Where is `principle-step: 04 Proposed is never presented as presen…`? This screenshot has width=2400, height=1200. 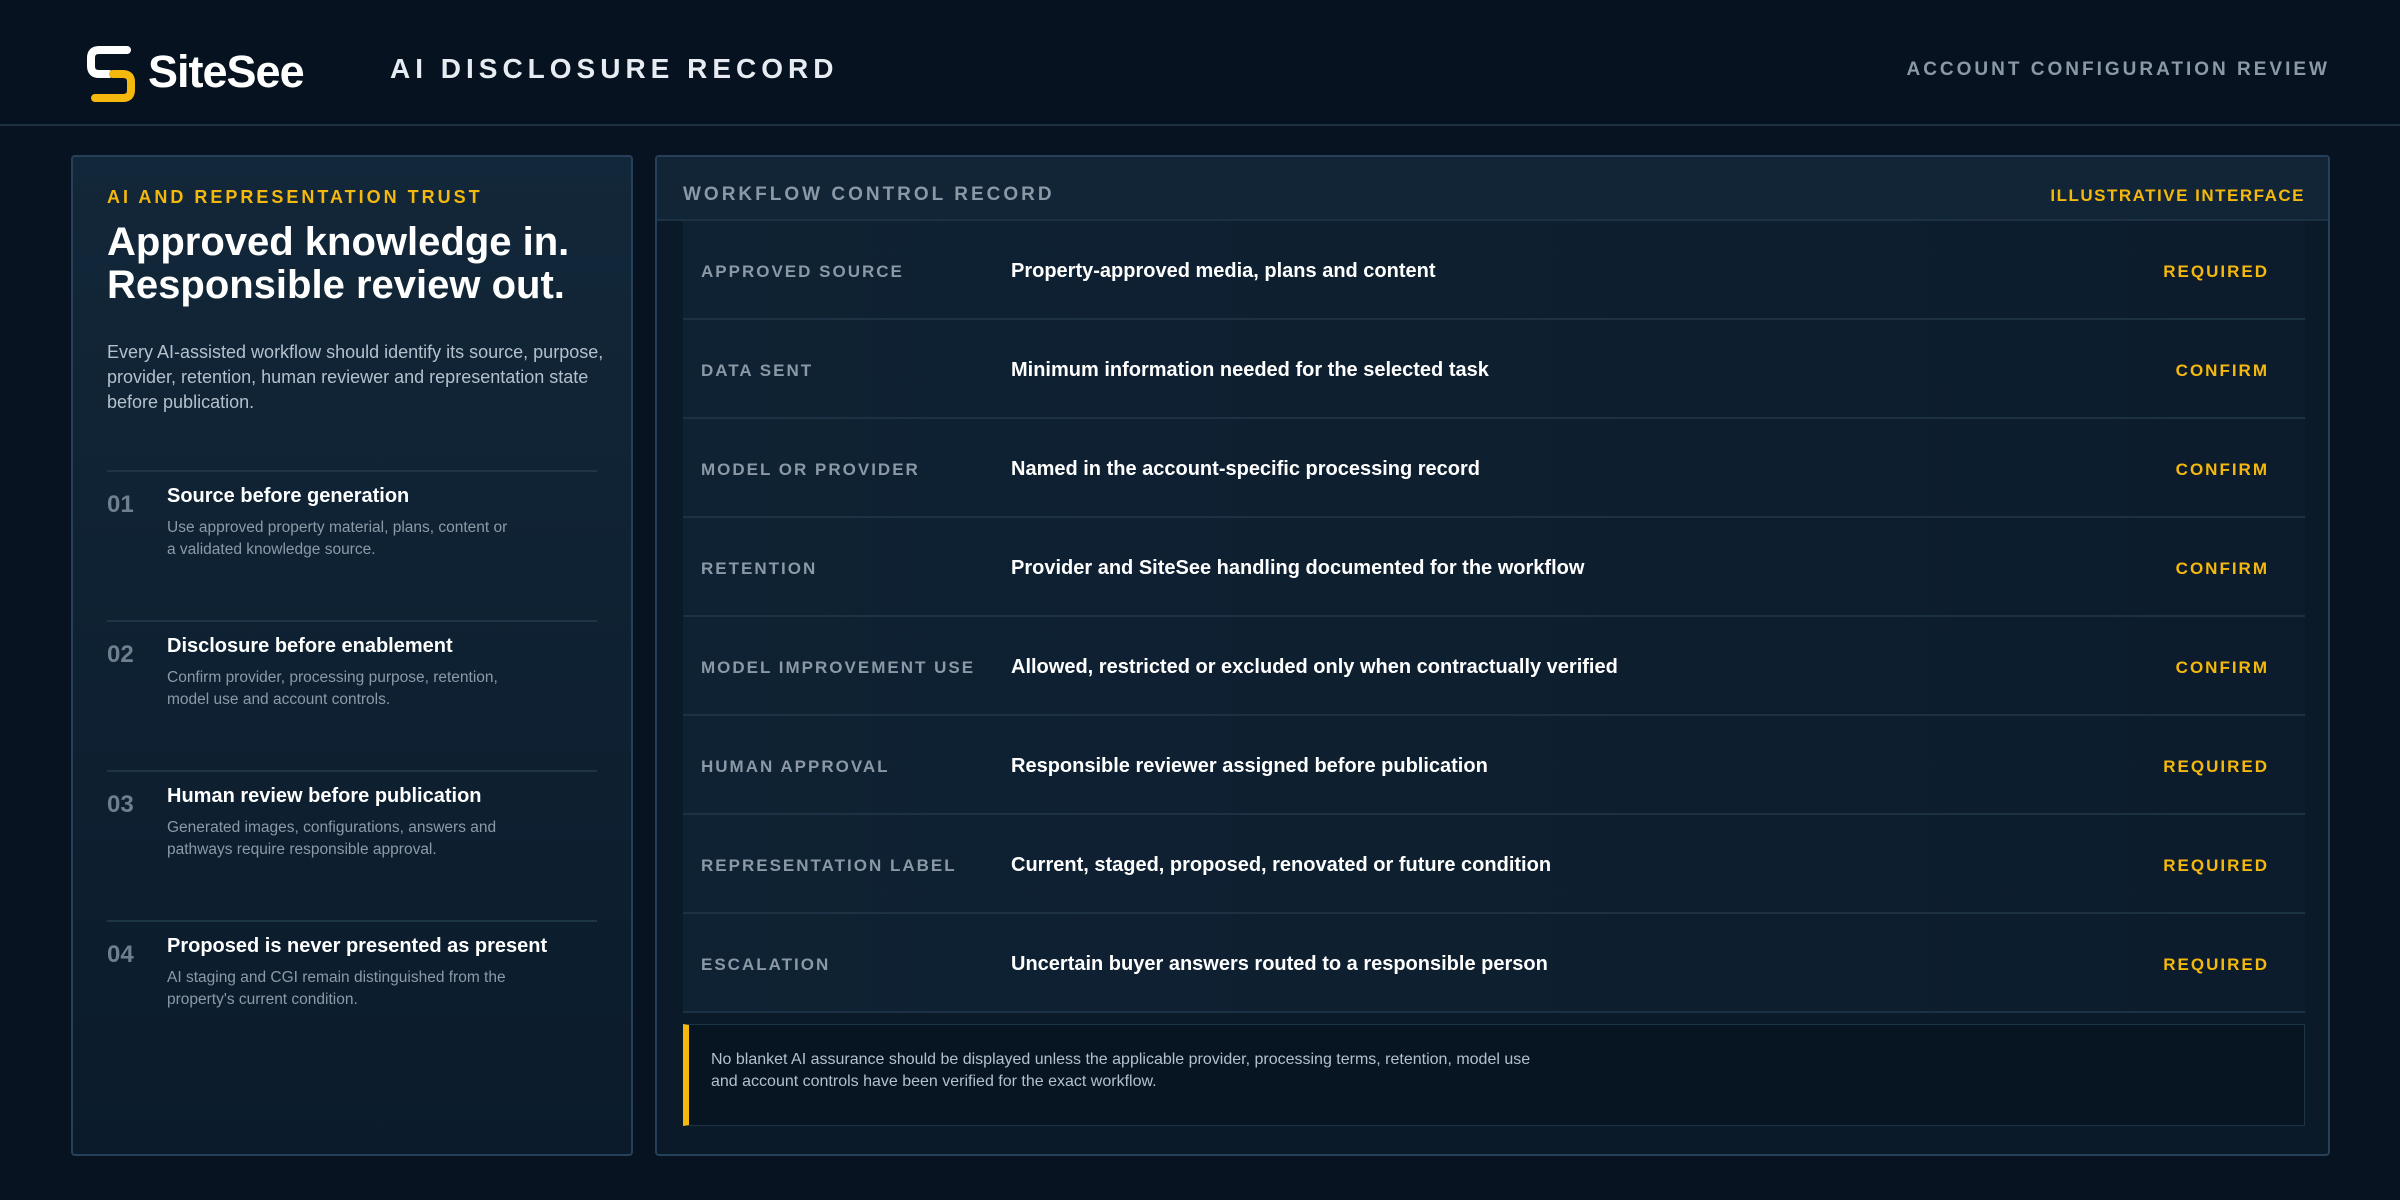 principle-step: 04 Proposed is never presented as presen… is located at coordinates (352, 995).